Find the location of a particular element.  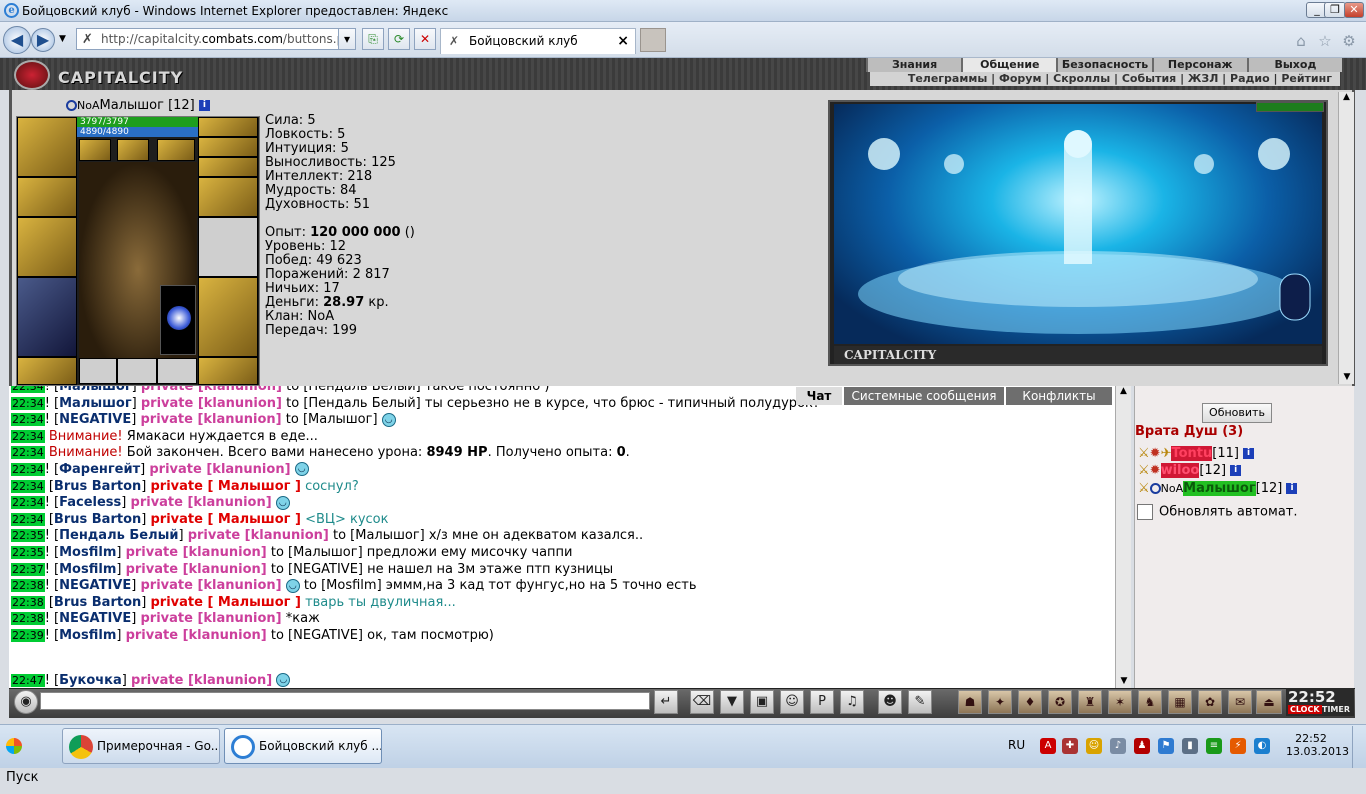

private-icon: P is located at coordinates (822, 702).